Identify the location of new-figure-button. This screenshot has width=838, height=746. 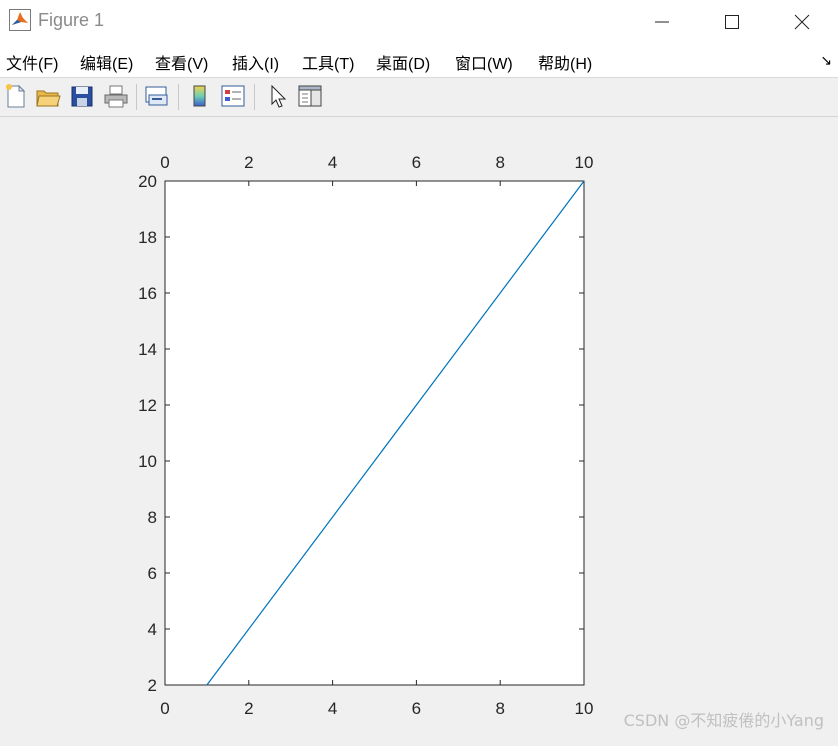
(16, 96).